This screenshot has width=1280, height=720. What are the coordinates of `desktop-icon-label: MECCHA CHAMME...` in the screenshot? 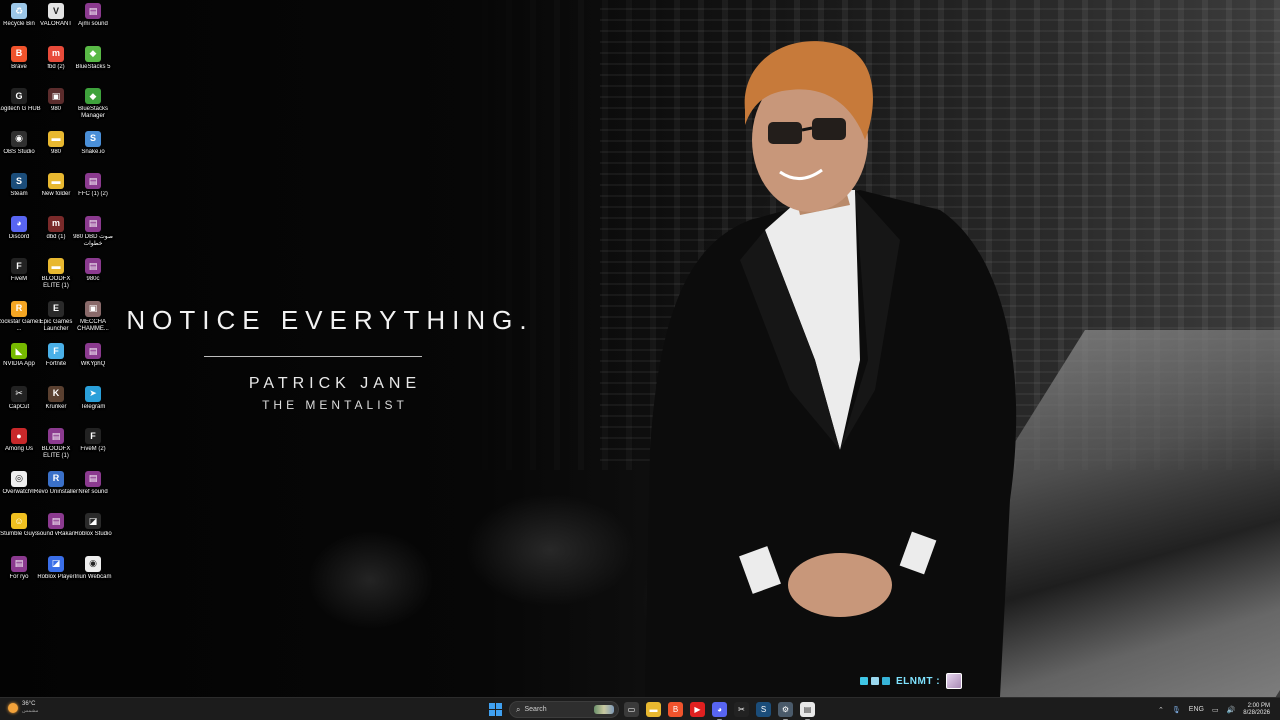 It's located at (93, 325).